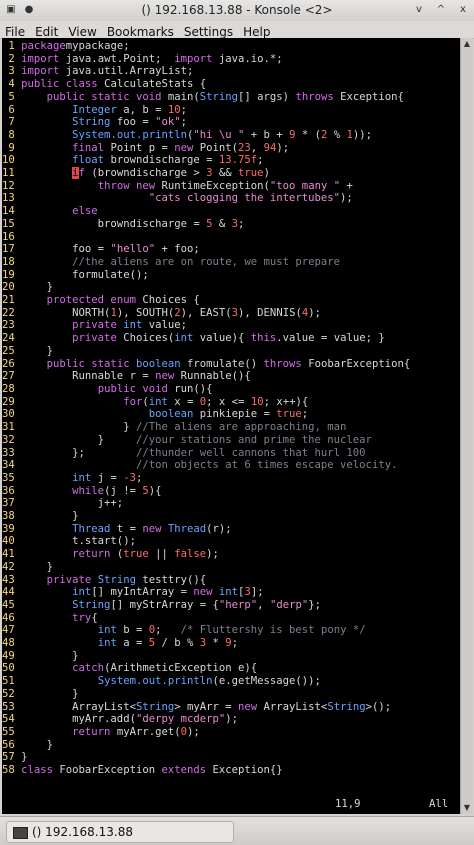 This screenshot has height=845, width=474. What do you see at coordinates (231, 681) in the screenshot?
I see `code-line: 51 System.out.println(e.getMessage());` at bounding box center [231, 681].